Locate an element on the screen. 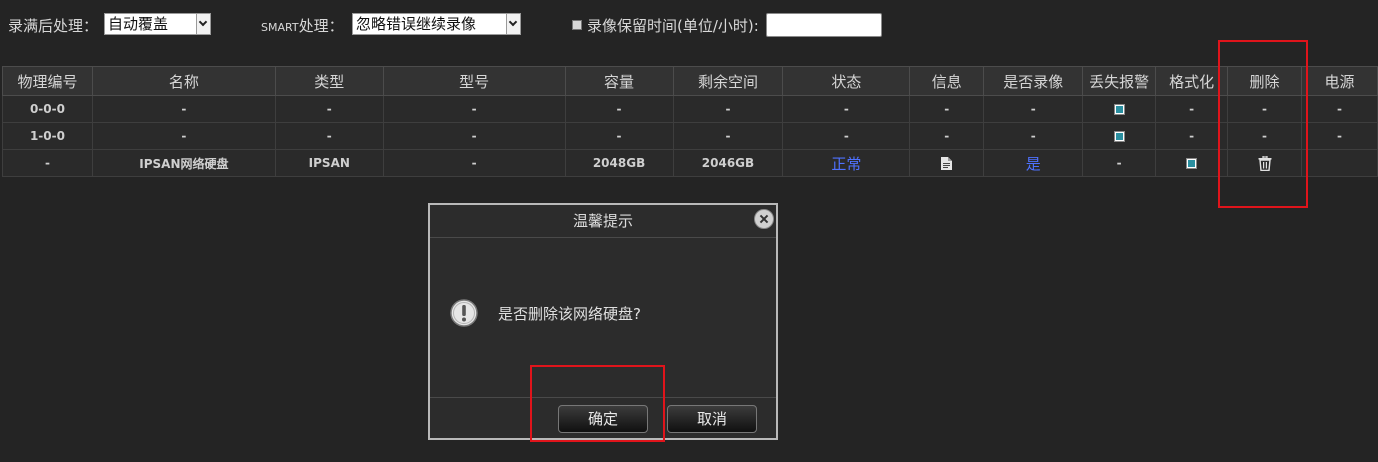 The image size is (1378, 462). cell-delete is located at coordinates (1264, 163).